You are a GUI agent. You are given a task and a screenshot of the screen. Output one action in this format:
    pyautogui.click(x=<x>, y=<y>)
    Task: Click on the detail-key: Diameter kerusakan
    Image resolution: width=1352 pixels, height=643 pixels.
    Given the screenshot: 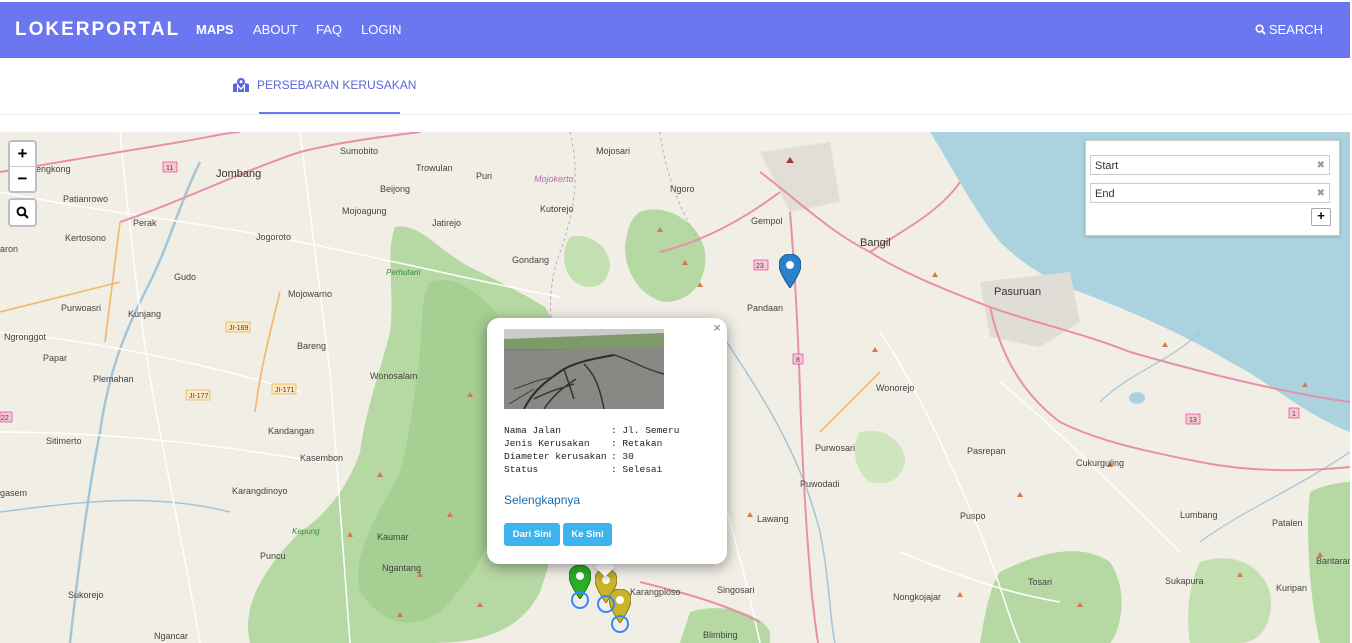 What is the action you would take?
    pyautogui.click(x=555, y=456)
    